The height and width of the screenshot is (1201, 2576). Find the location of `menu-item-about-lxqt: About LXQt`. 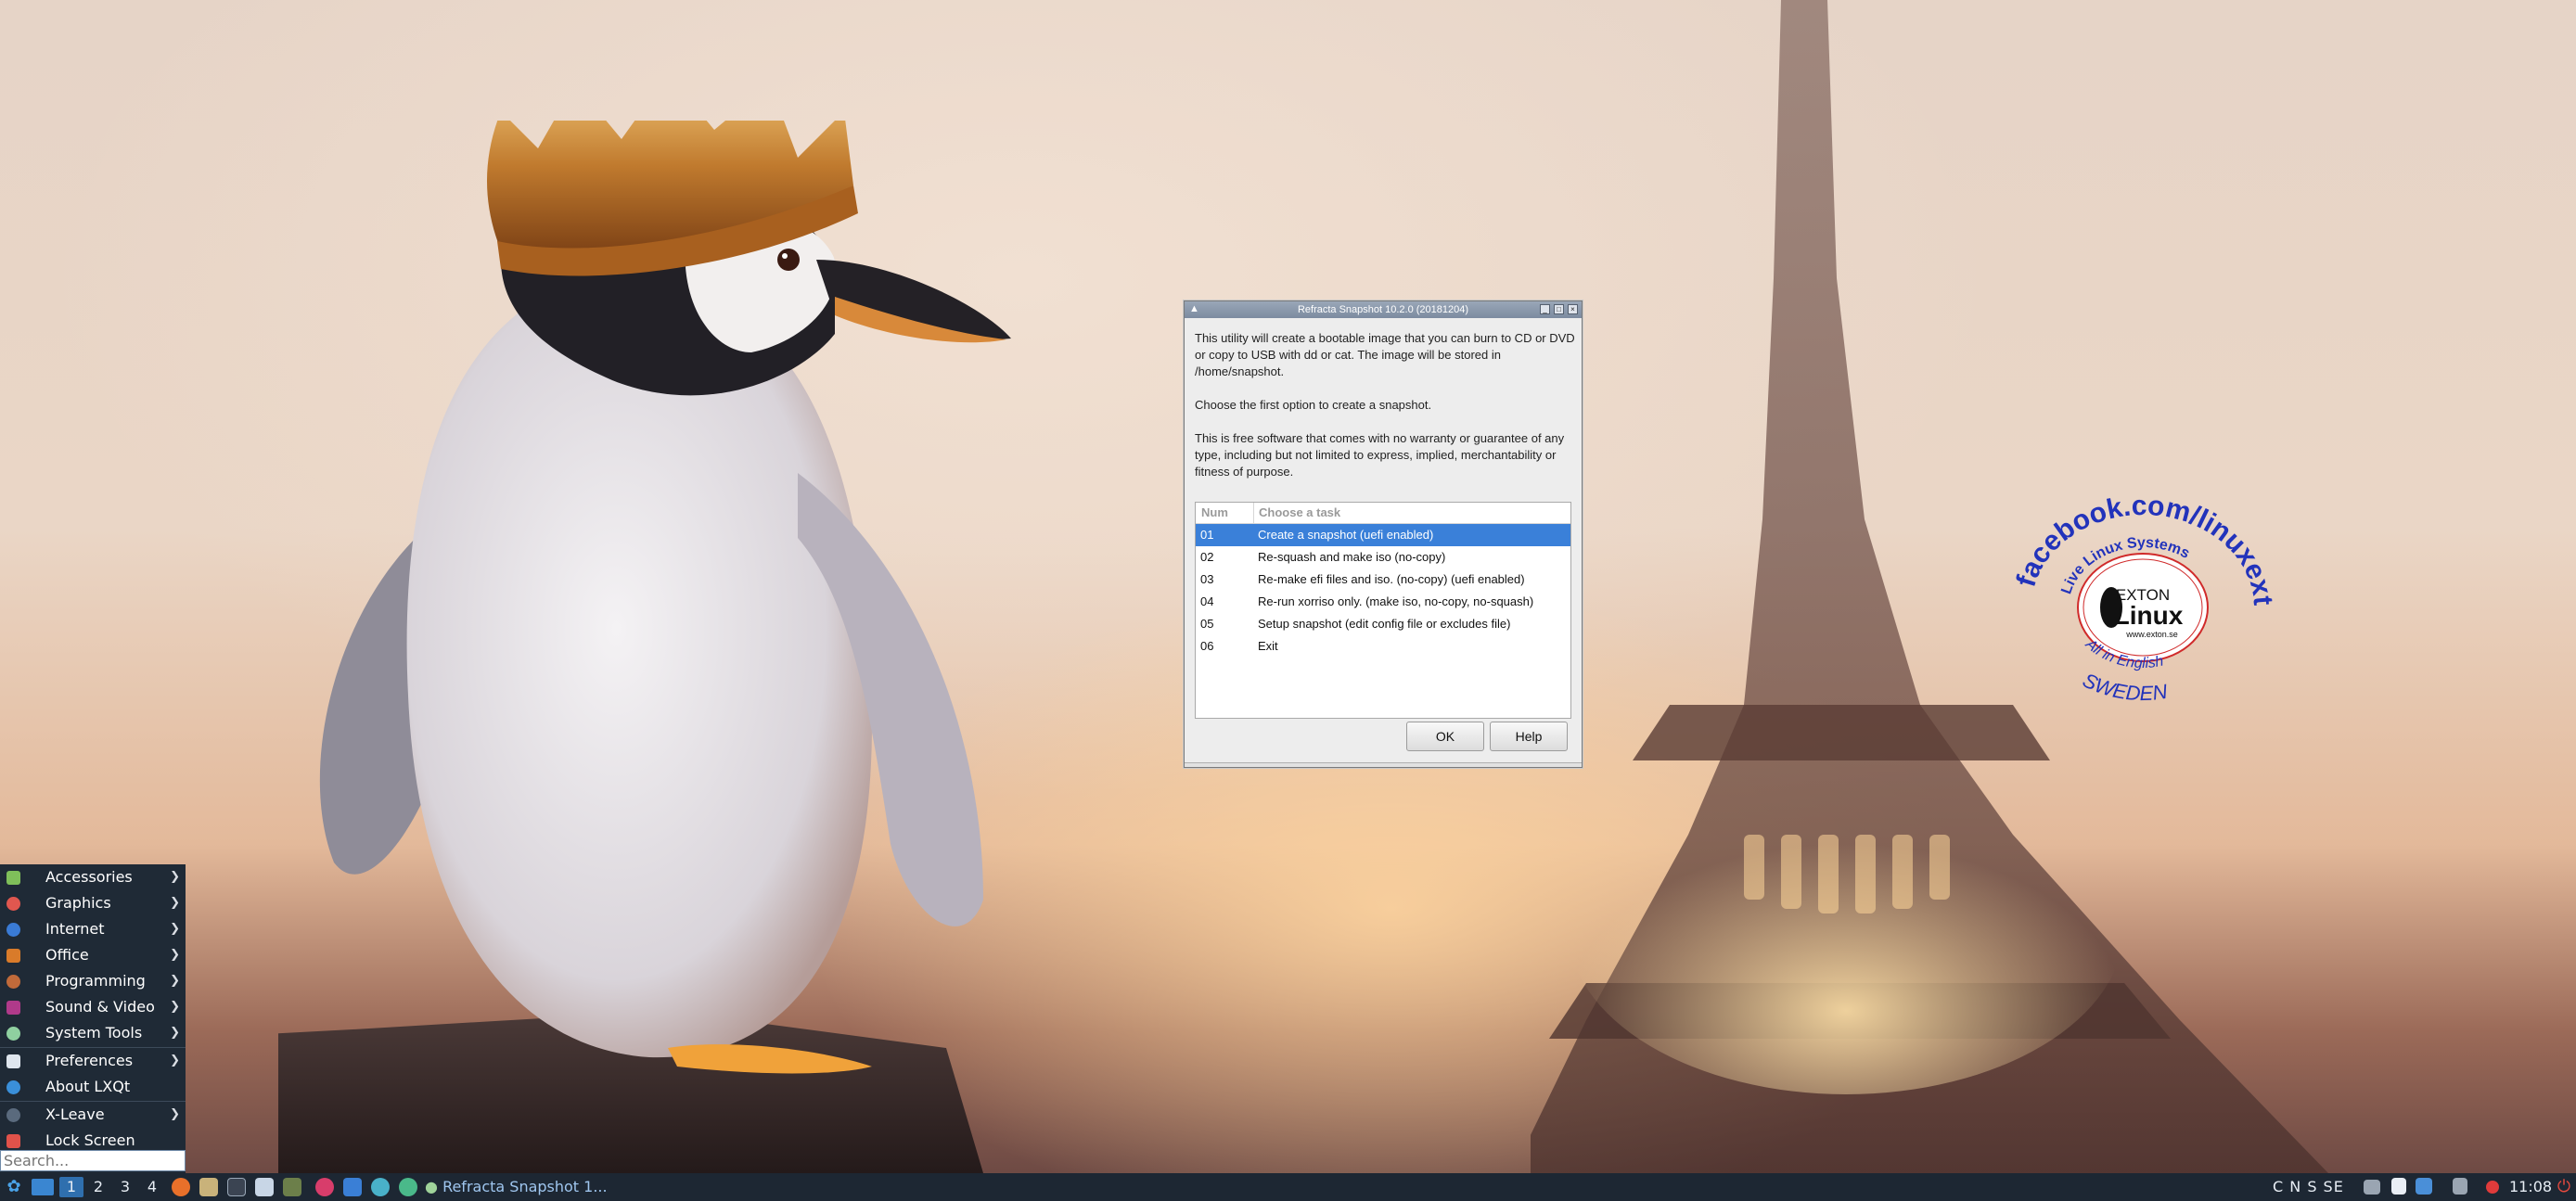

menu-item-about-lxqt: About LXQt is located at coordinates (93, 1087).